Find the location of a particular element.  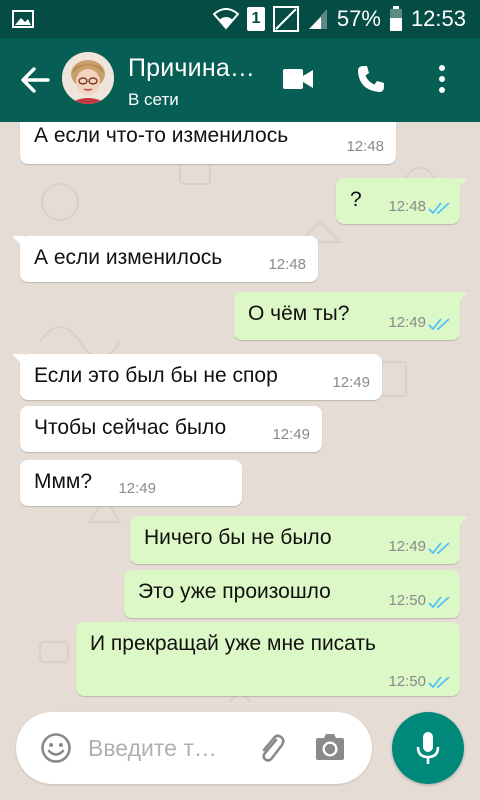

message-composer is located at coordinates (194, 748).